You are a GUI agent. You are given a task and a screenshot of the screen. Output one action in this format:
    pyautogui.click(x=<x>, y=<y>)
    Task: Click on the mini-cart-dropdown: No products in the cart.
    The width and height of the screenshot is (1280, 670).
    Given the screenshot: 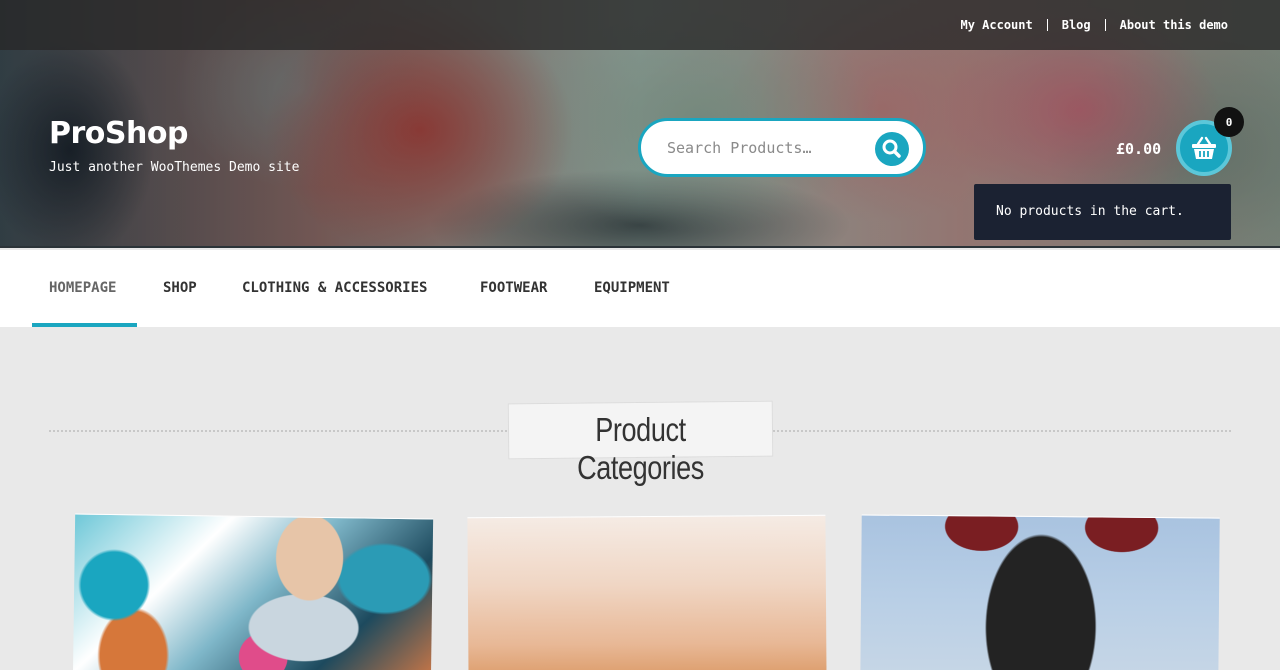 What is the action you would take?
    pyautogui.click(x=1102, y=212)
    